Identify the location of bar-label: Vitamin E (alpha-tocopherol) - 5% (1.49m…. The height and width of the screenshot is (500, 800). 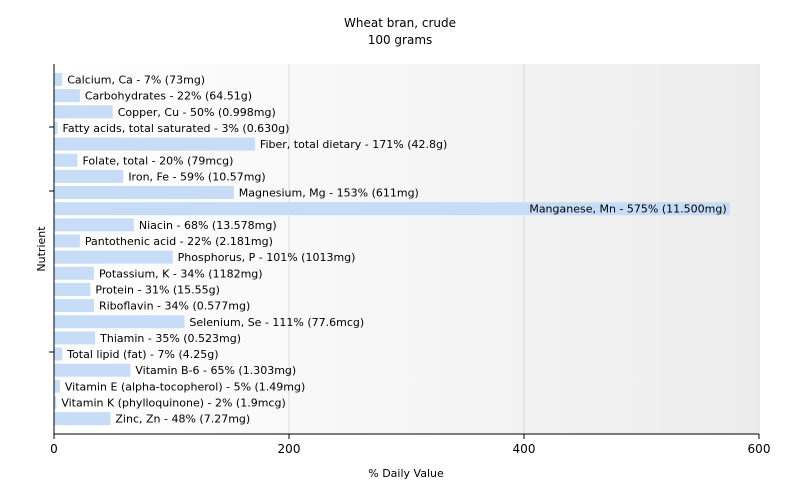
(185, 386).